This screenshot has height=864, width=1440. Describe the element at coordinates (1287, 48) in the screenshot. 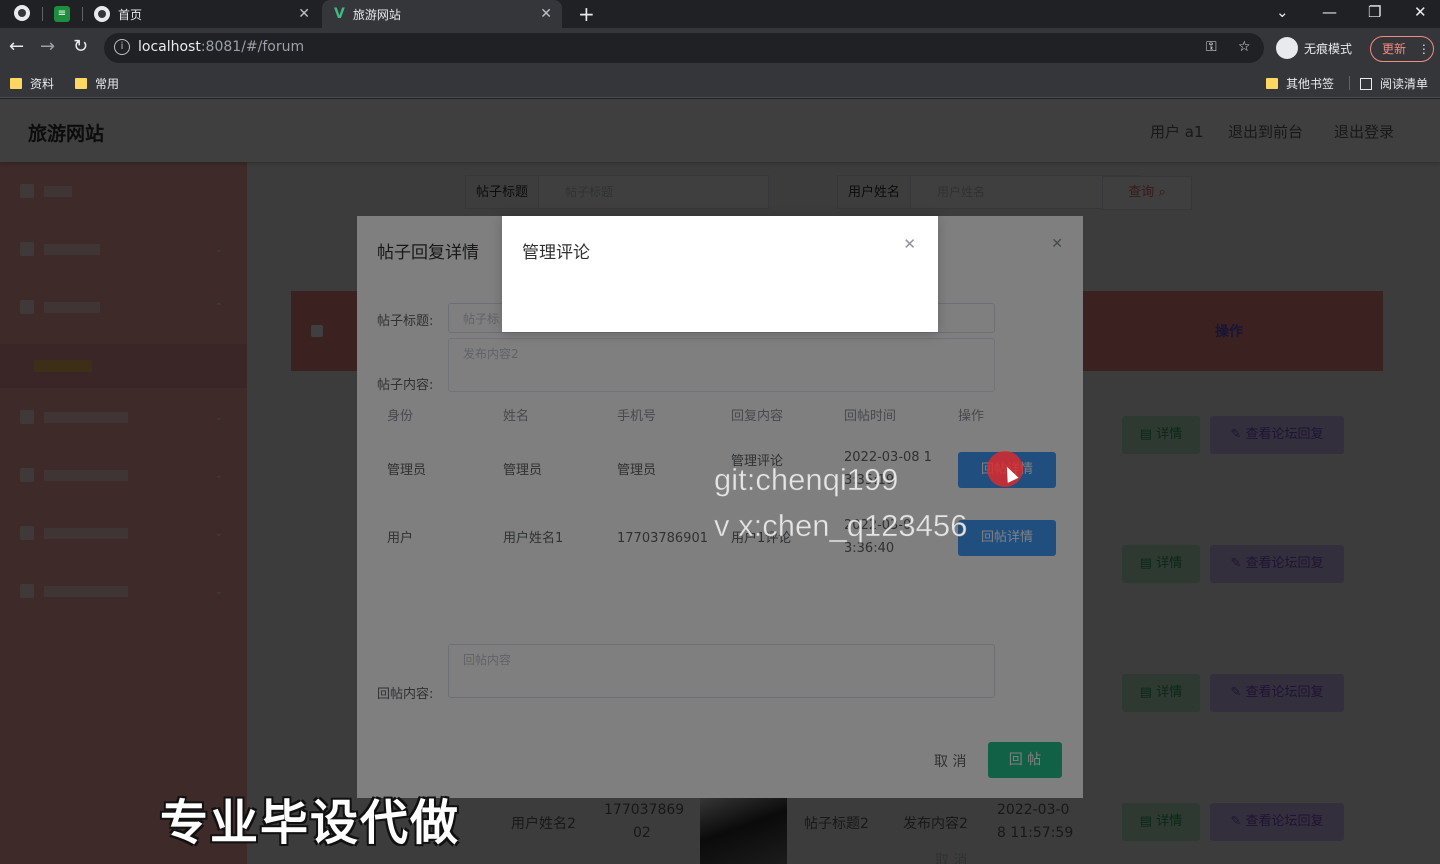

I see `incognito-icon` at that location.